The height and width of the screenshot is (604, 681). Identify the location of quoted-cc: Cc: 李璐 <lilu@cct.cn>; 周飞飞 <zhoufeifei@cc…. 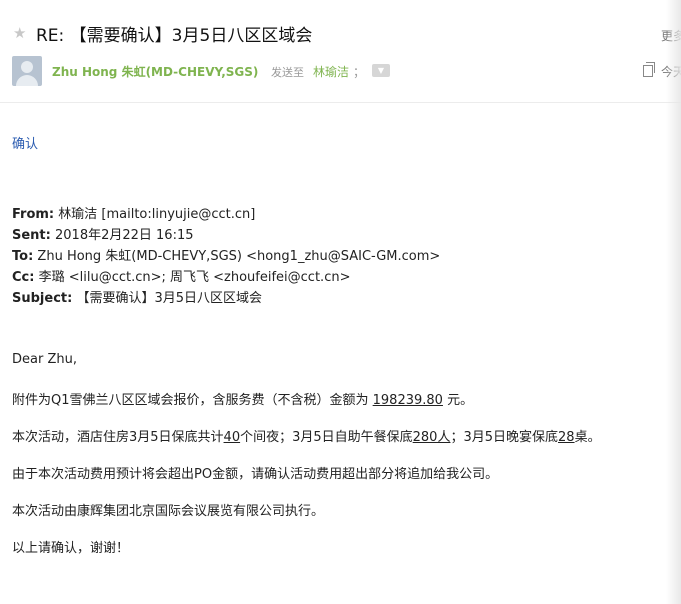
(181, 275).